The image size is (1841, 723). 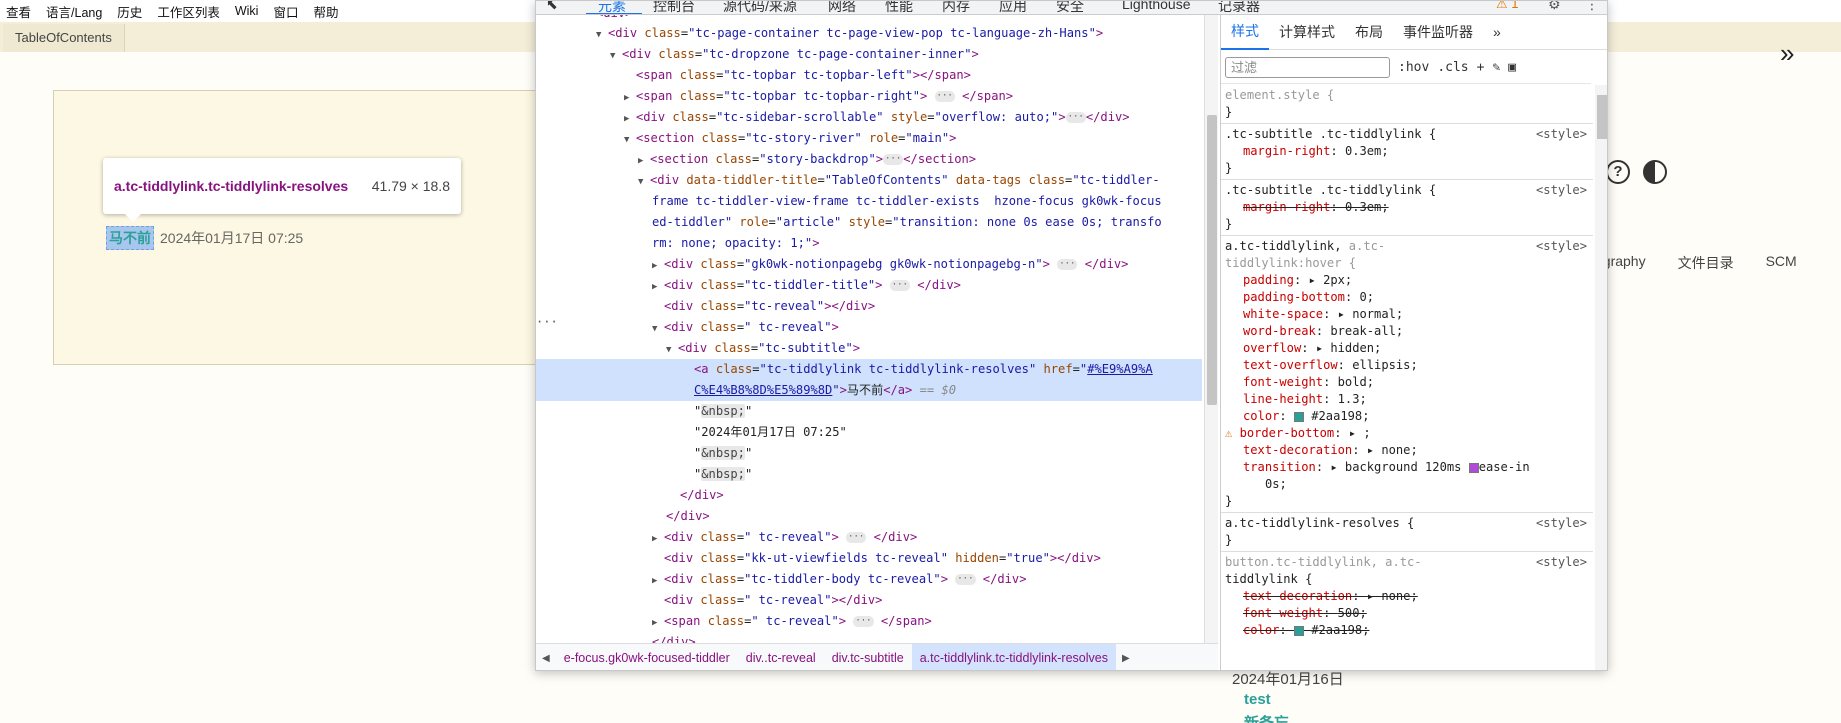 What do you see at coordinates (1407, 280) in the screenshot?
I see `rule-property: padding: ▸ 2px;` at bounding box center [1407, 280].